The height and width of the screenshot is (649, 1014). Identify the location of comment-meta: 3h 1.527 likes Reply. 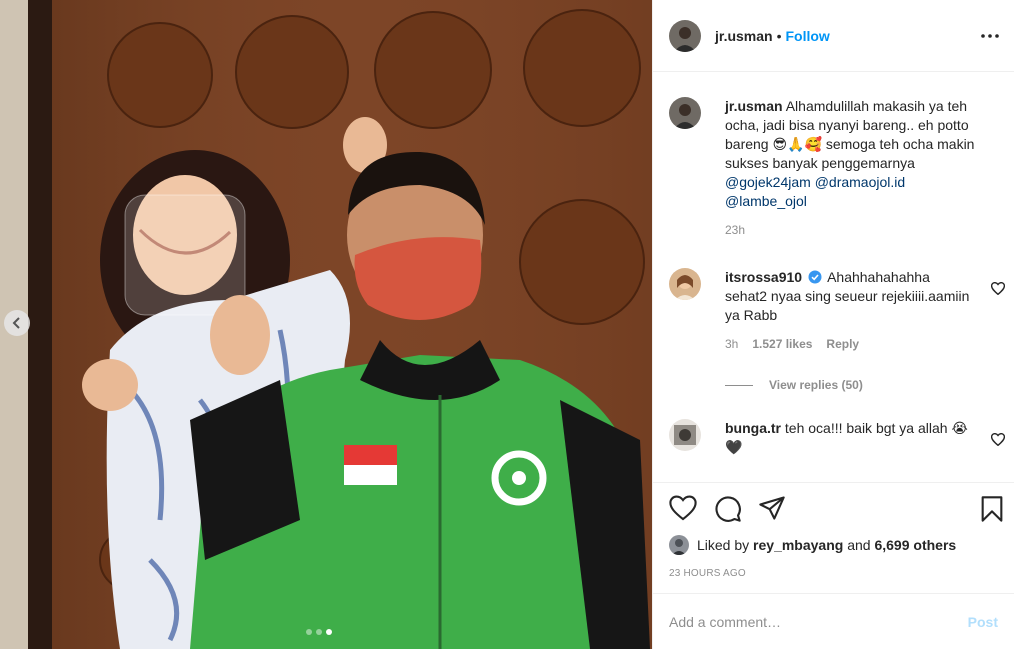
(862, 344).